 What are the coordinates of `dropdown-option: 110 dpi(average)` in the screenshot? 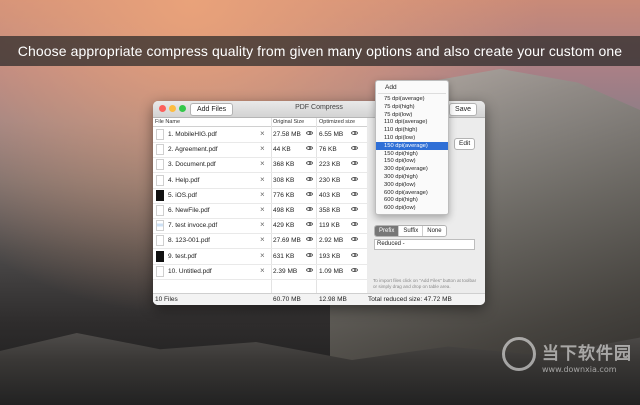 It's located at (412, 122).